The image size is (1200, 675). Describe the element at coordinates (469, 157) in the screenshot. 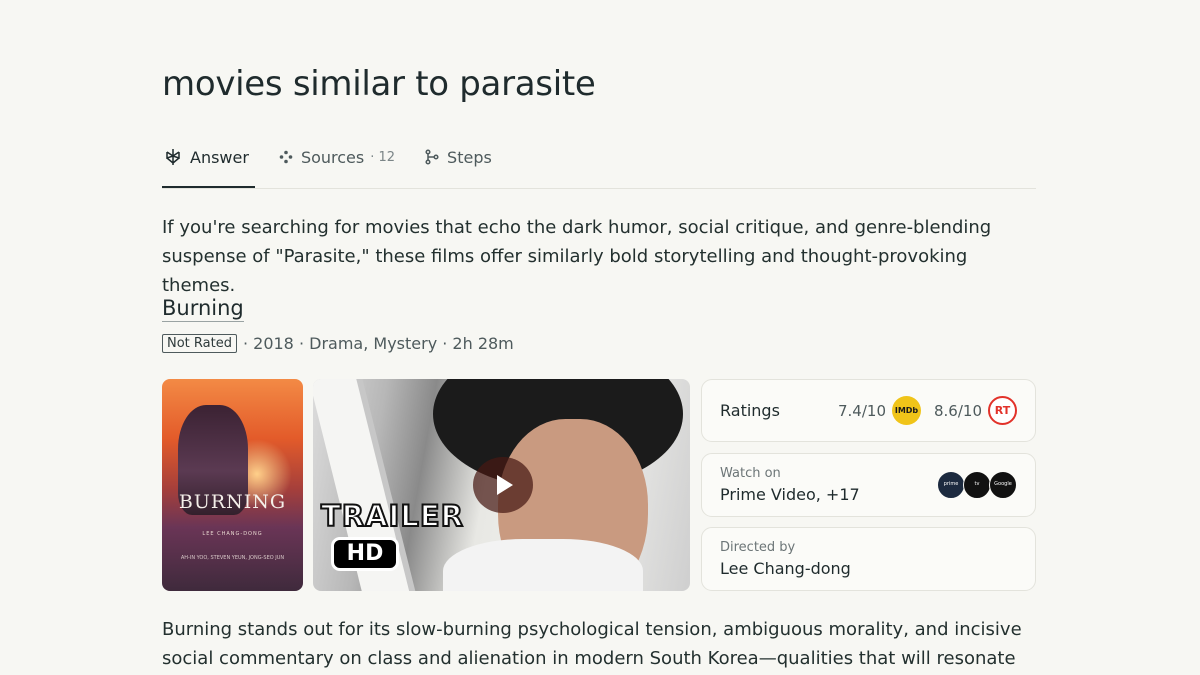

I see `tab-steps-label: Steps` at that location.